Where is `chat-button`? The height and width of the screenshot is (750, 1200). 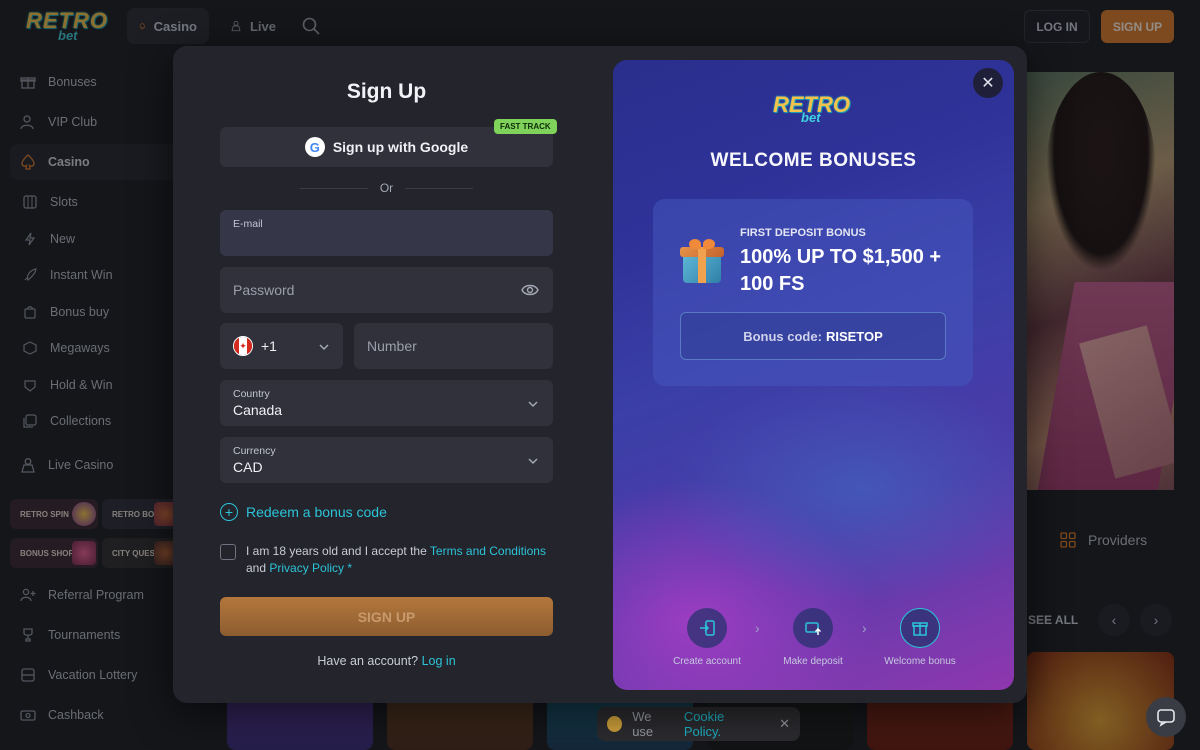 chat-button is located at coordinates (1166, 717).